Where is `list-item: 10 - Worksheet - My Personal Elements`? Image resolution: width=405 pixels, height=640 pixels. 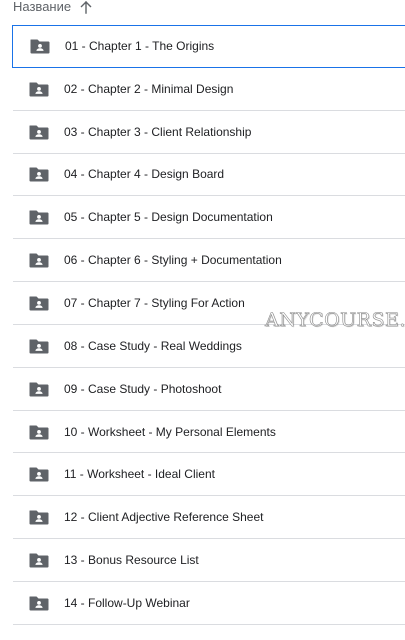
list-item: 10 - Worksheet - My Personal Elements is located at coordinates (209, 432).